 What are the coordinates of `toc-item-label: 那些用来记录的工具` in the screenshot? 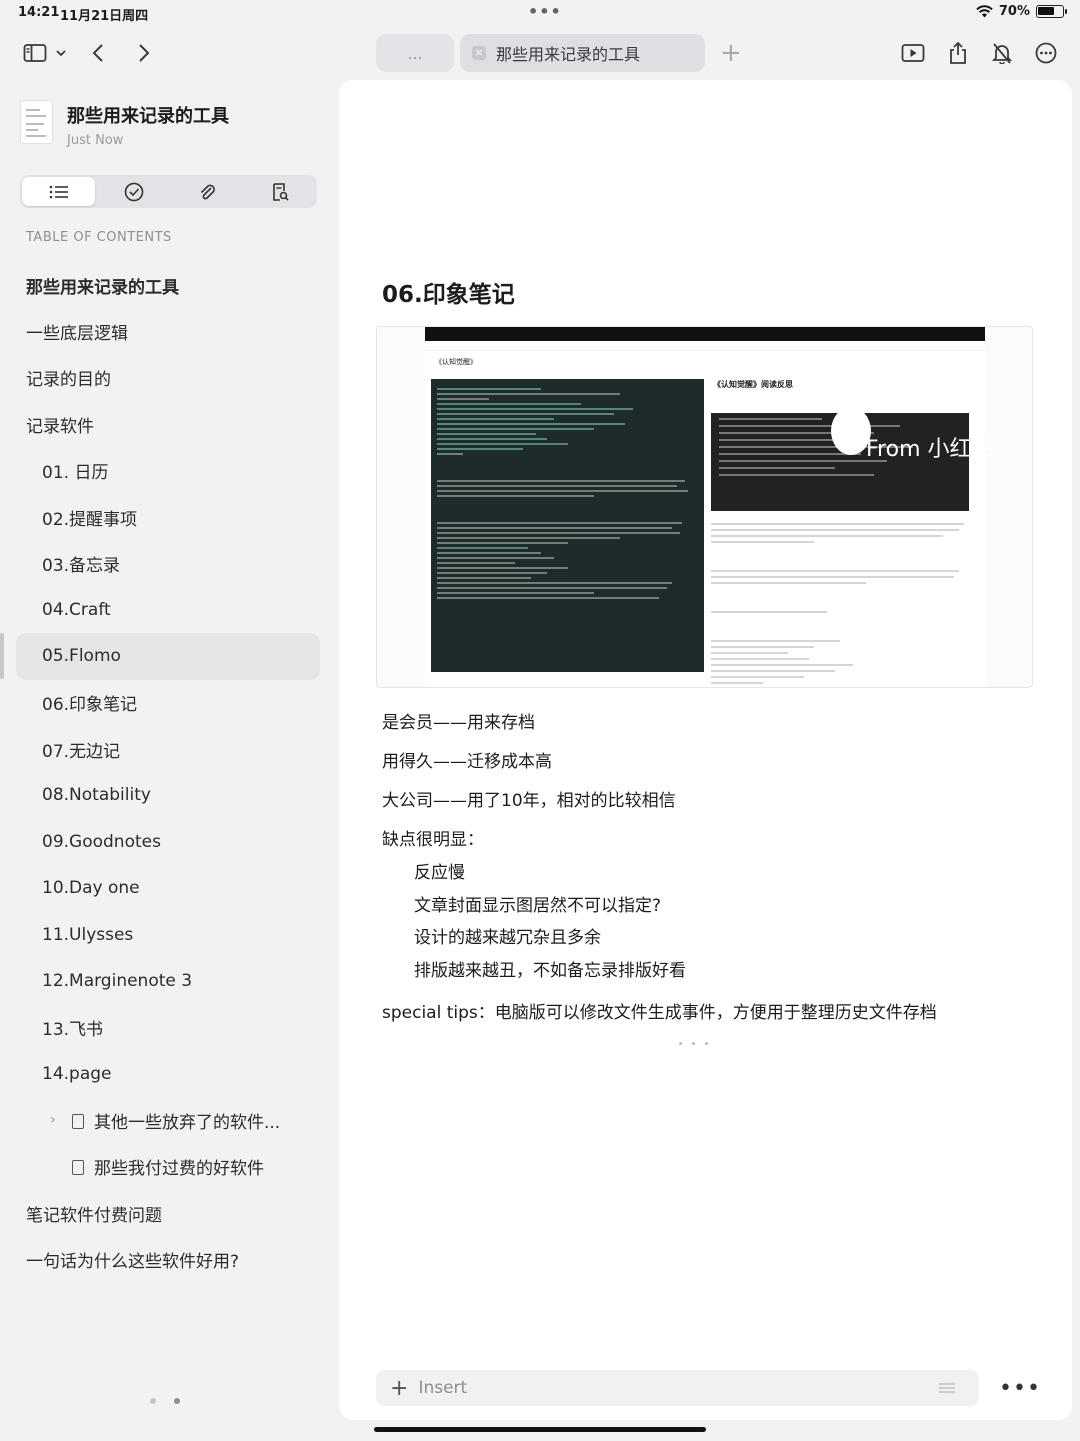 It's located at (102, 287).